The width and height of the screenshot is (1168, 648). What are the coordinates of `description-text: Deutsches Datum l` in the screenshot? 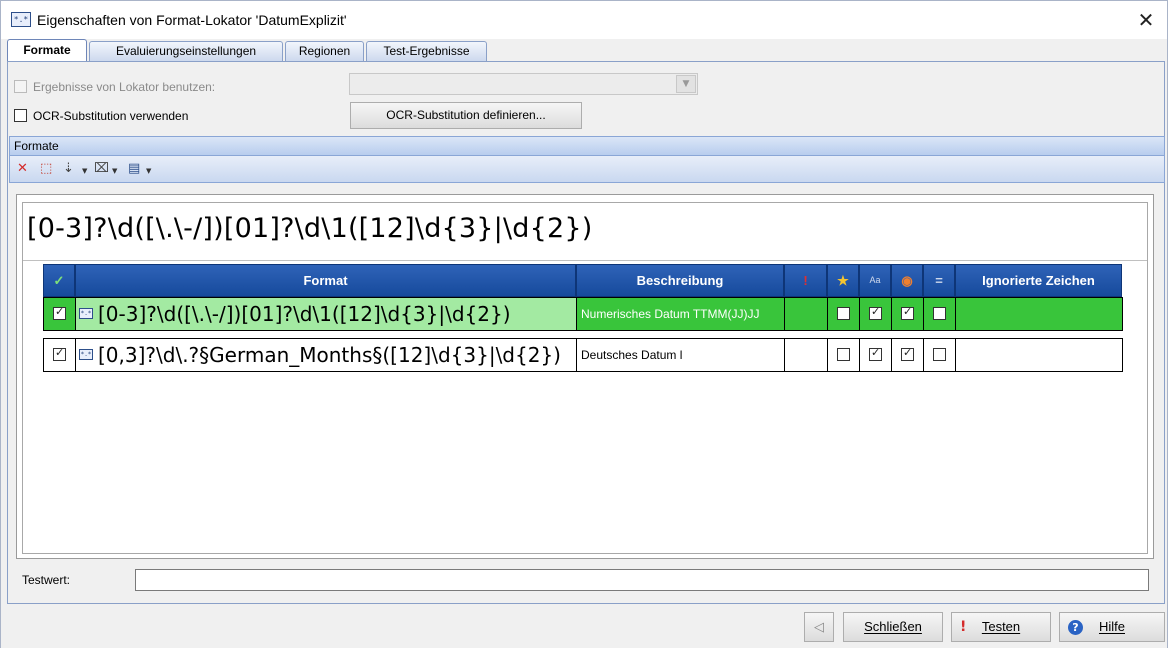 It's located at (632, 355).